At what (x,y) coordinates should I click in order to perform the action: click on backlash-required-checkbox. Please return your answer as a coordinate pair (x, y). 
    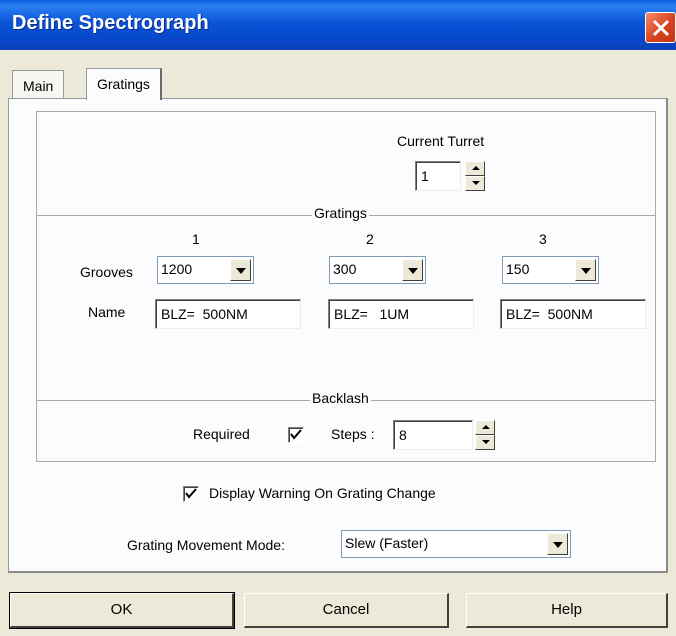
    Looking at the image, I should click on (296, 435).